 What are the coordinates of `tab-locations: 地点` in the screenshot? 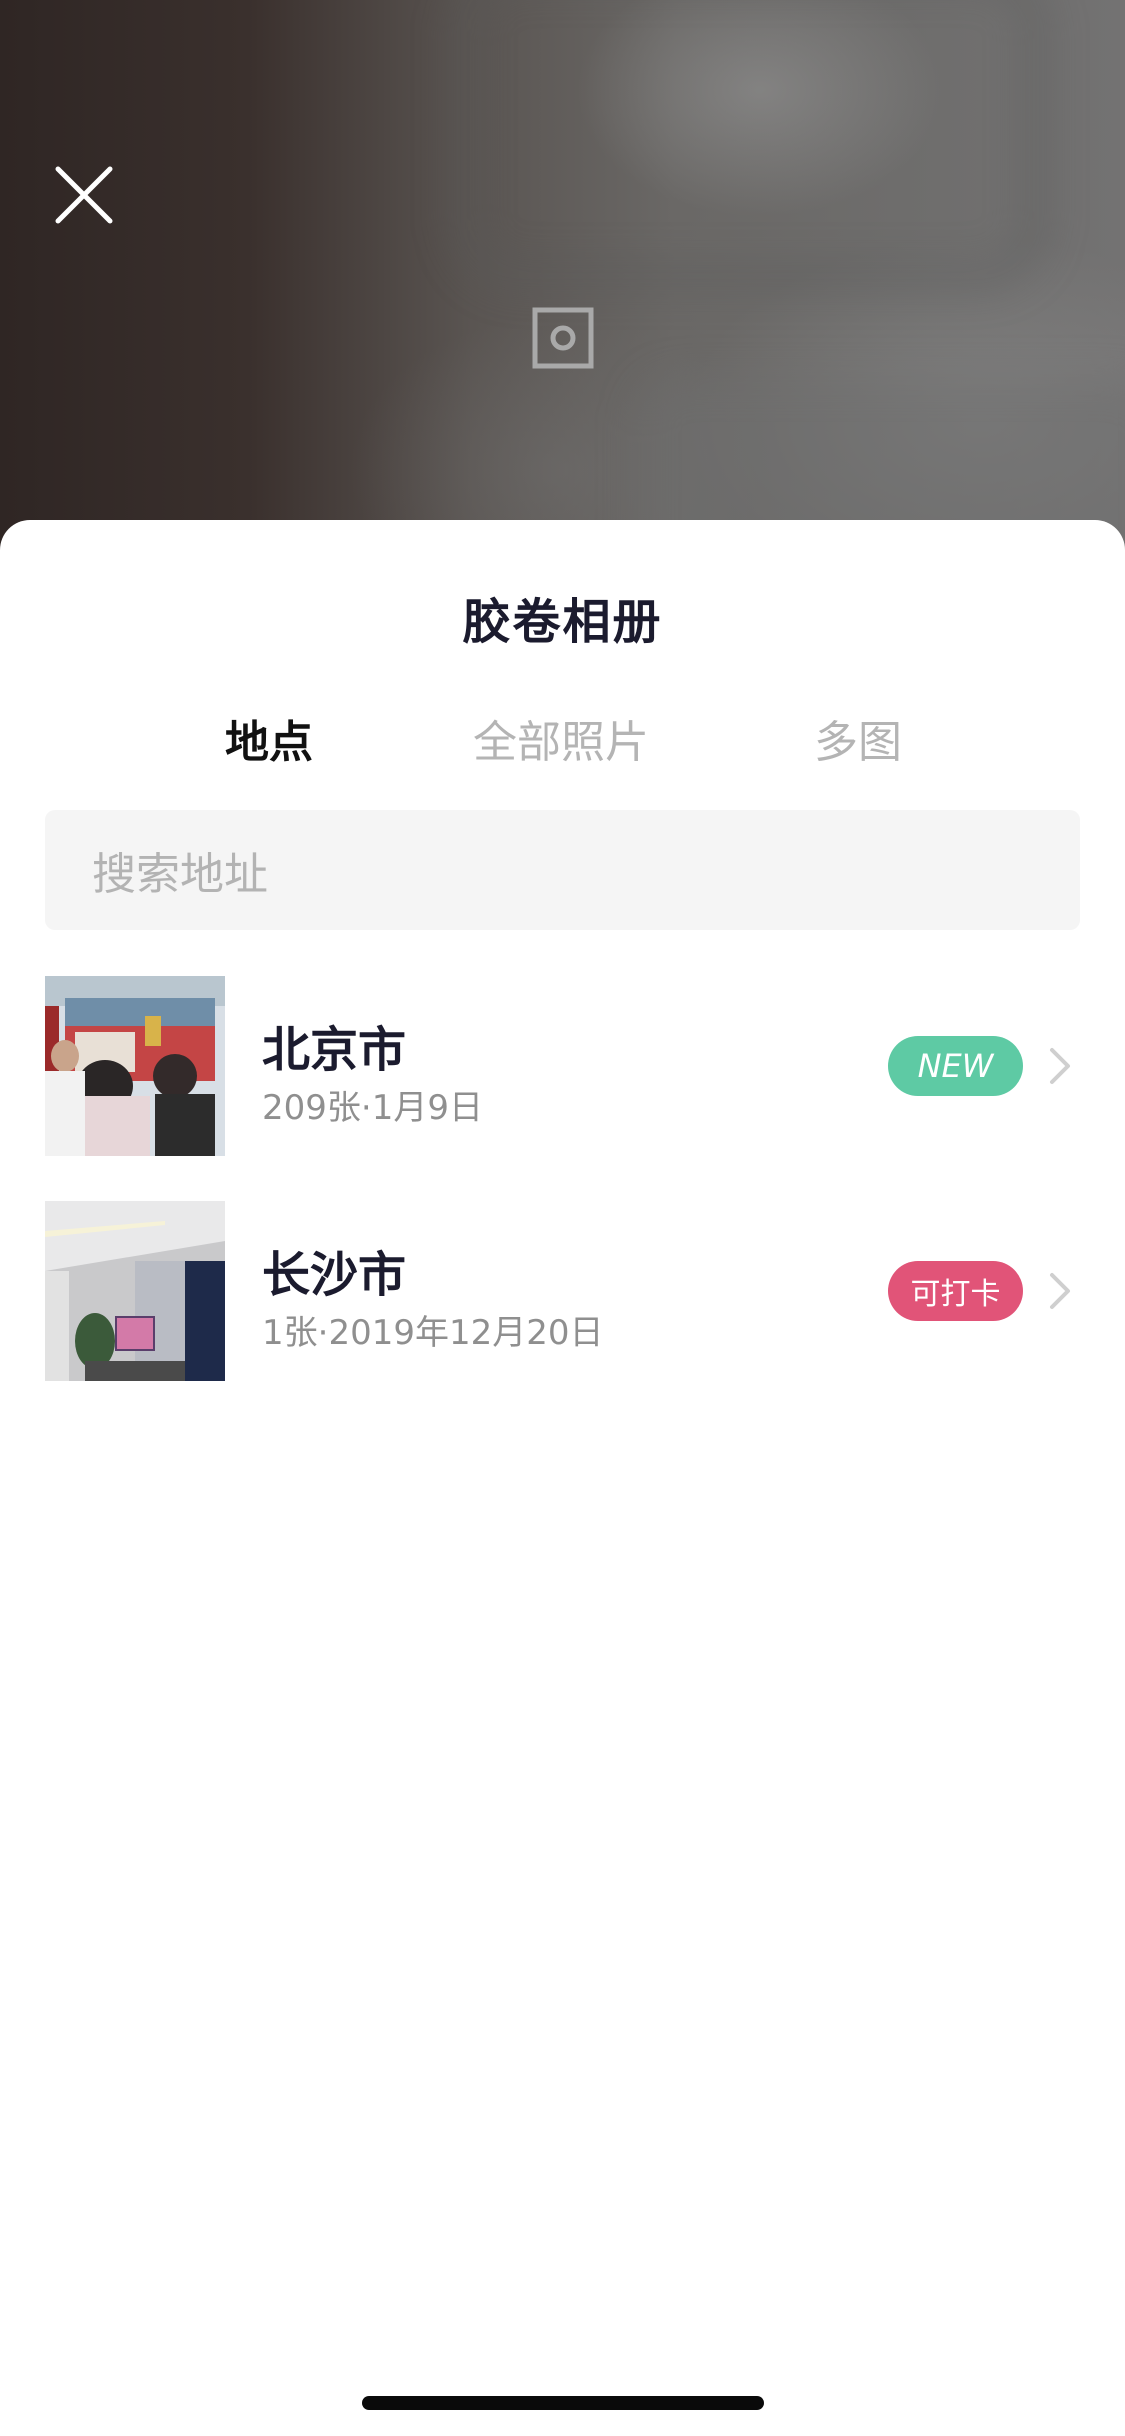 It's located at (269, 738).